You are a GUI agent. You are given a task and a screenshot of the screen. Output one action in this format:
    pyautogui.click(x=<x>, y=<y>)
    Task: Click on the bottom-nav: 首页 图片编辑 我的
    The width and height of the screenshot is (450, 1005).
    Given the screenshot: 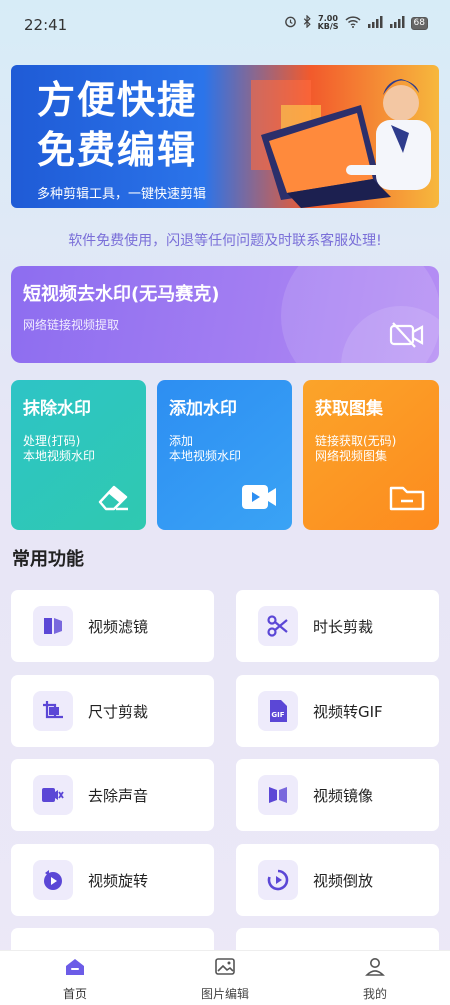 What is the action you would take?
    pyautogui.click(x=225, y=977)
    